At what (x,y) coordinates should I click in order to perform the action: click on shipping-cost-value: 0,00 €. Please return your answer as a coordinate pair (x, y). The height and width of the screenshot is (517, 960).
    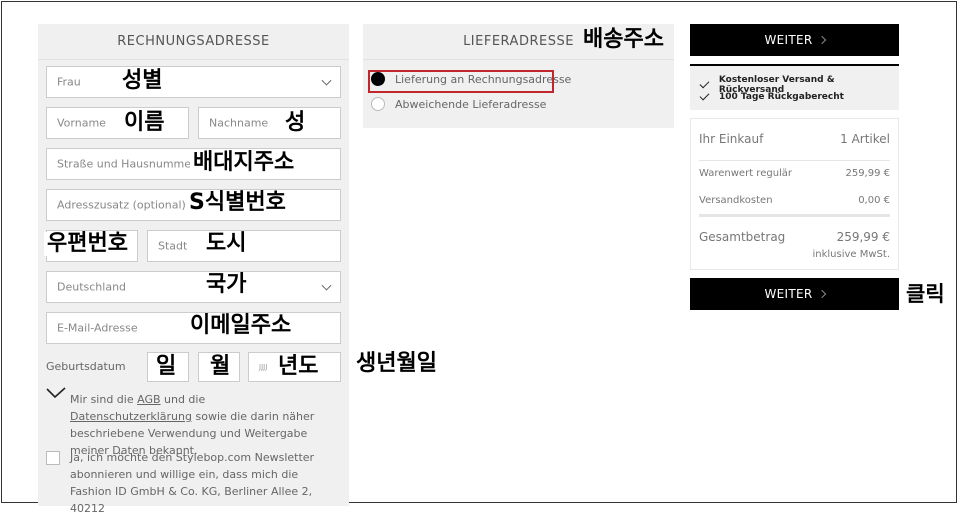
    Looking at the image, I should click on (874, 200).